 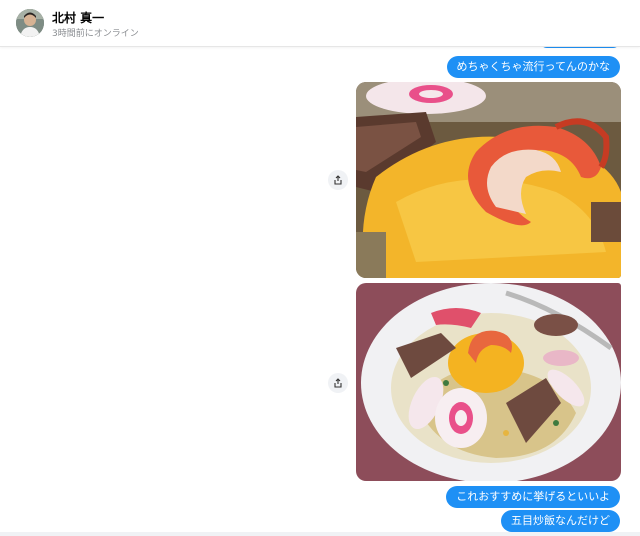 I want to click on message-bubble: 五目炒飯なんだけど, so click(x=560, y=521).